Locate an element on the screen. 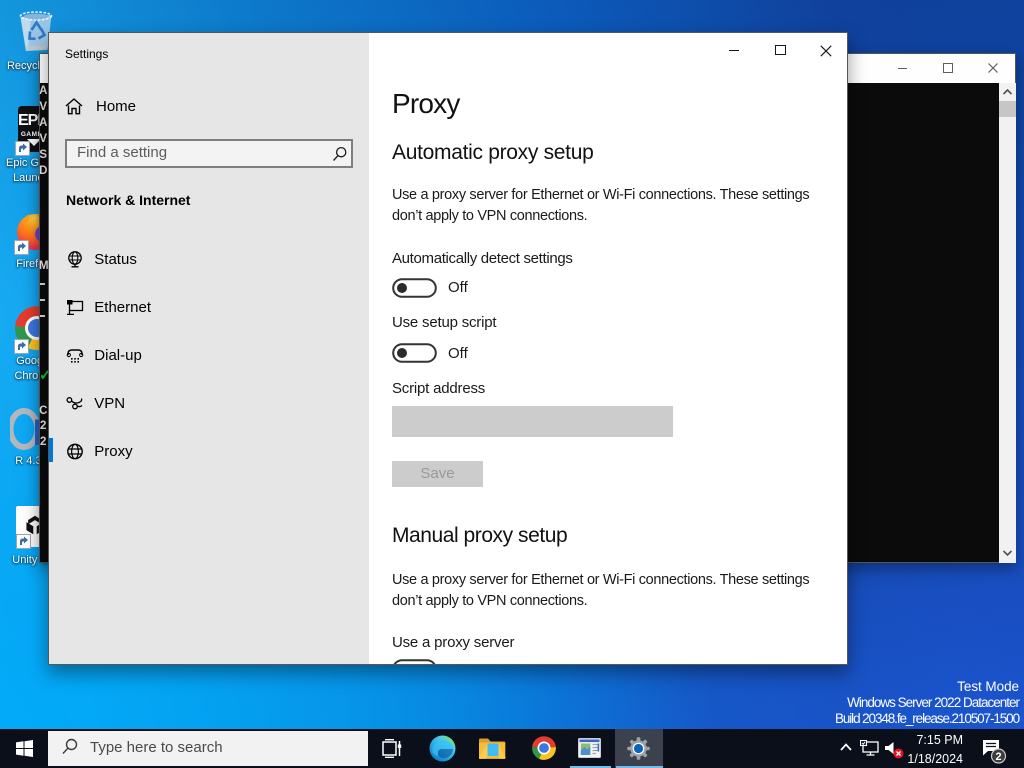  svg-text: 2 is located at coordinates (998, 757).